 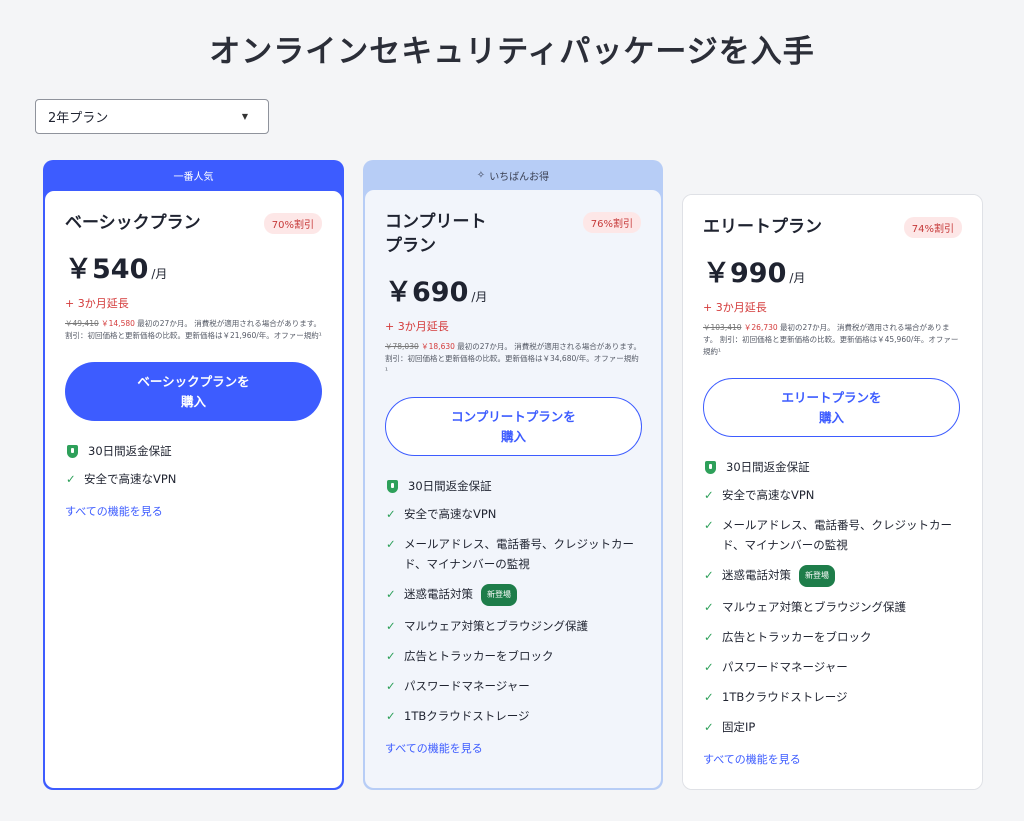 What do you see at coordinates (481, 175) in the screenshot?
I see `sparkle-icon: ✧` at bounding box center [481, 175].